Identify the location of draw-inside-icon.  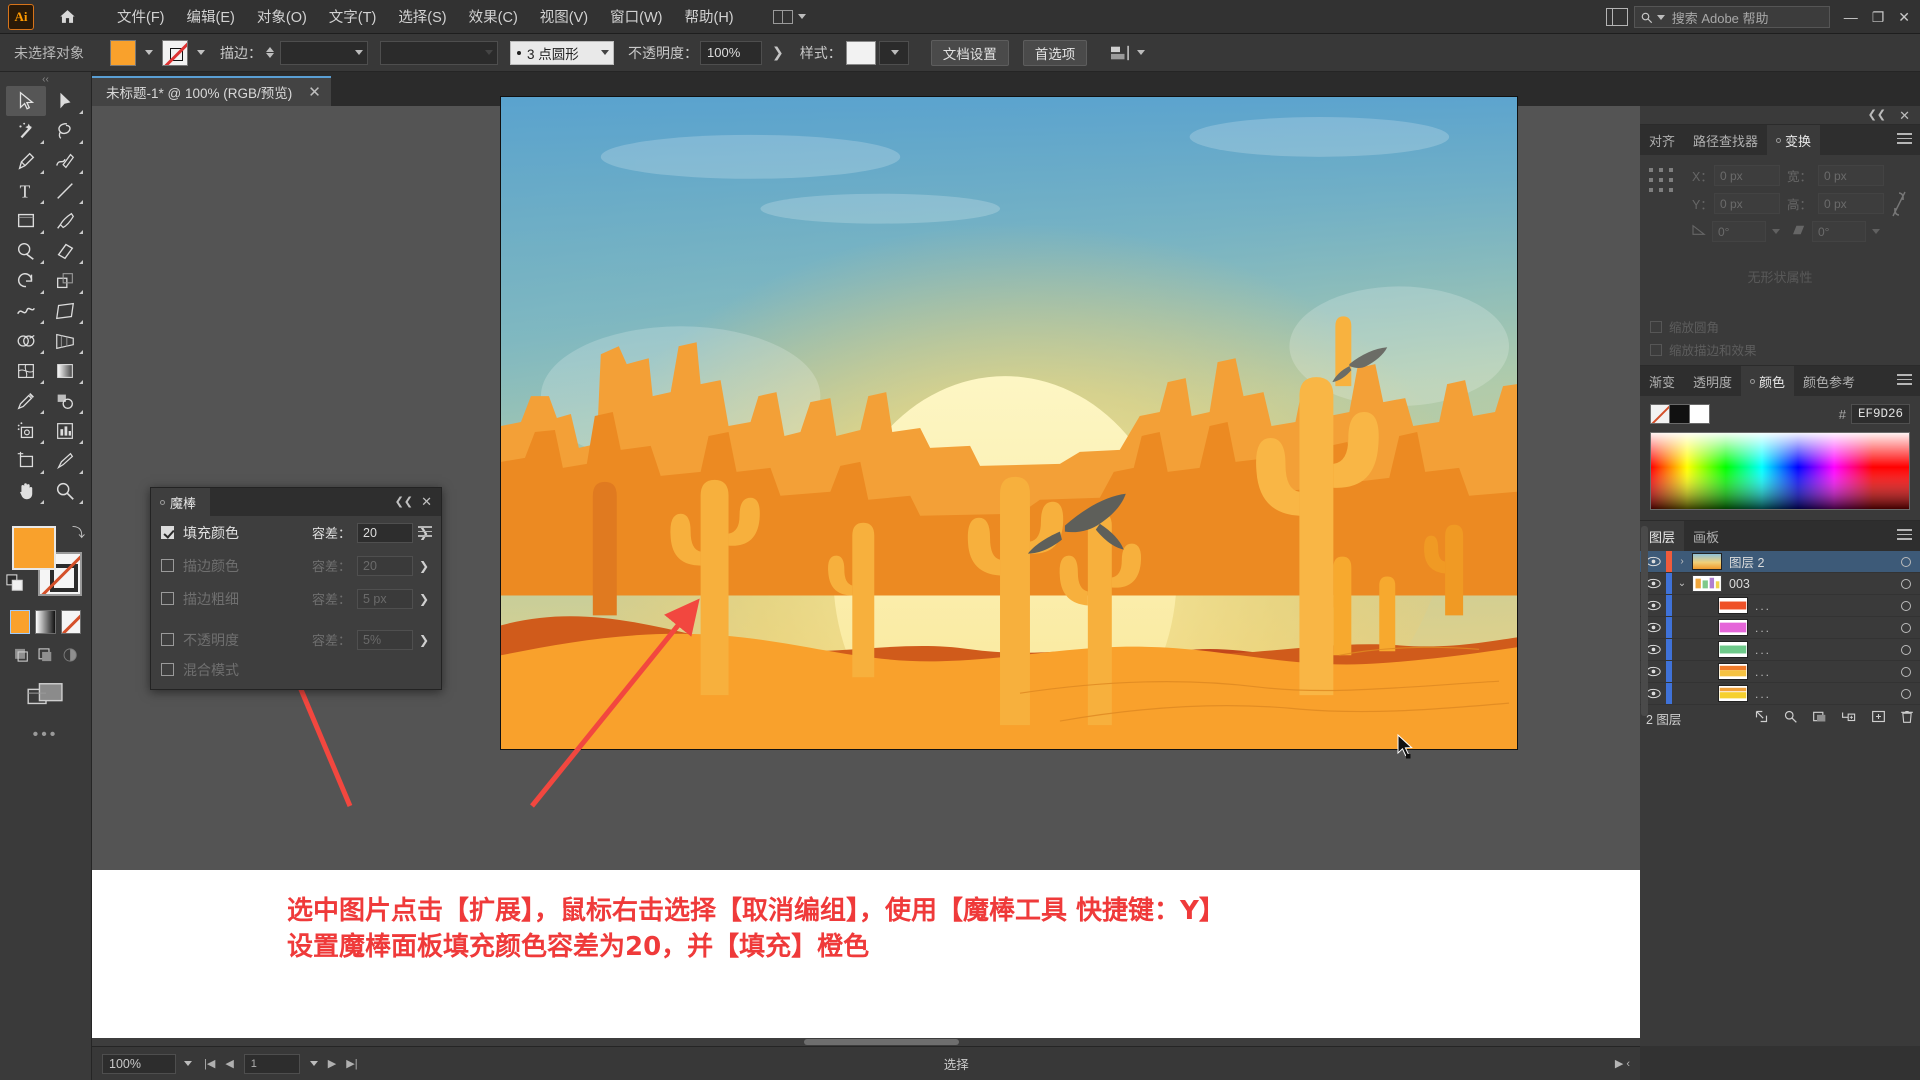
(70, 655).